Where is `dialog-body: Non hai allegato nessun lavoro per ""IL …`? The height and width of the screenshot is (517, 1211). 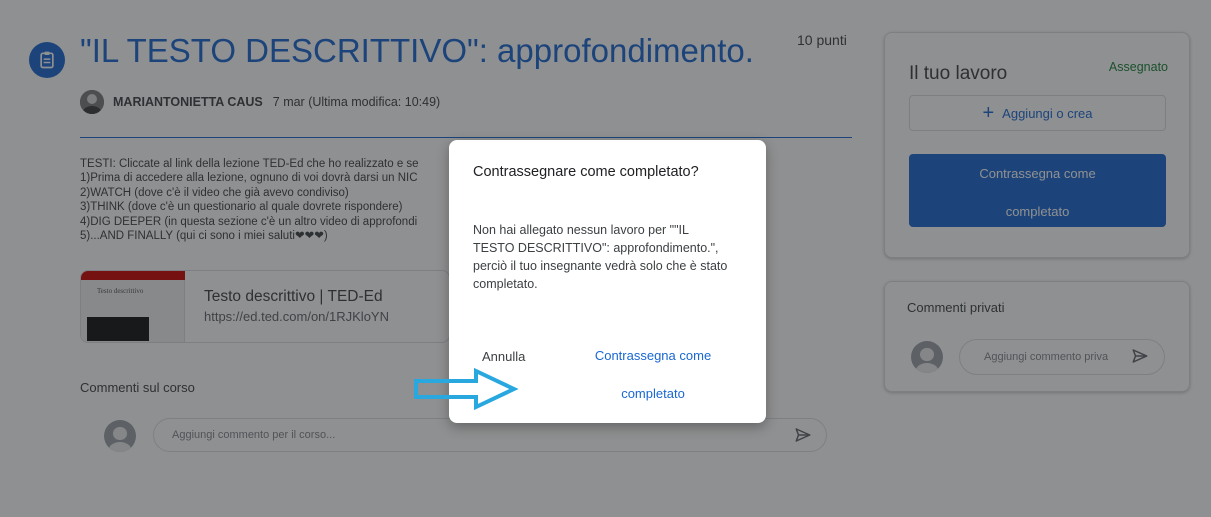 dialog-body: Non hai allegato nessun lavoro per ""IL … is located at coordinates (600, 257).